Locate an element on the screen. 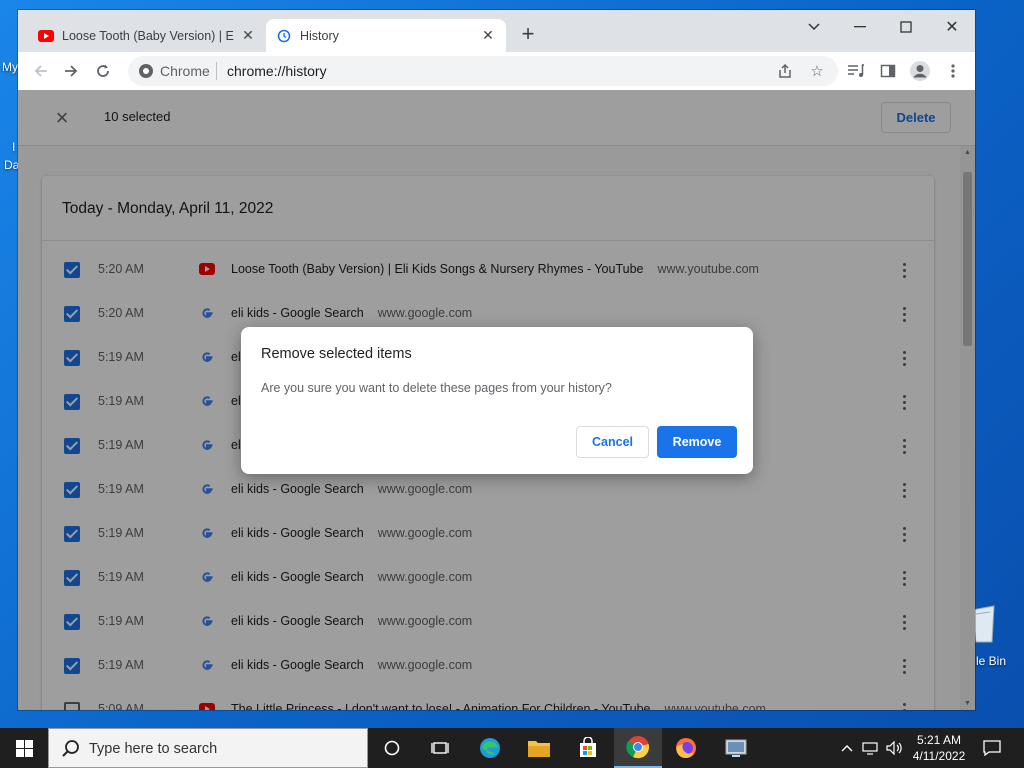 The width and height of the screenshot is (1024, 768). taskbar-search: Type here to search is located at coordinates (208, 748).